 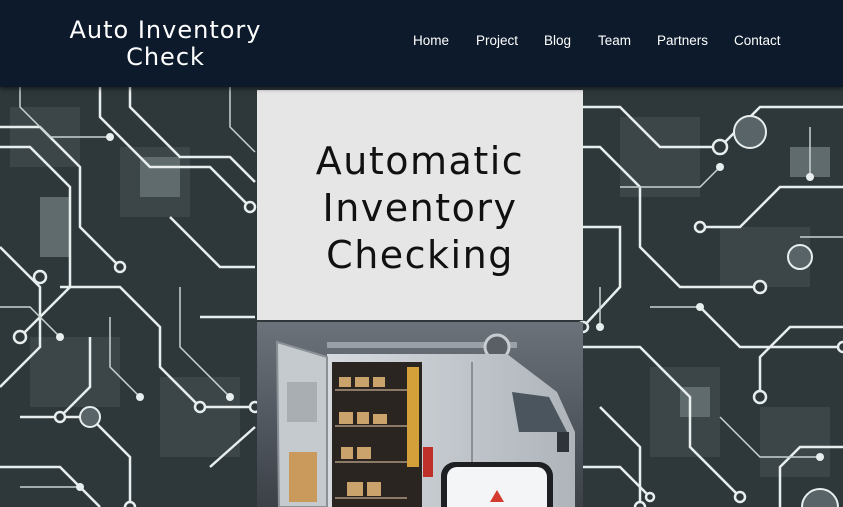 I want to click on site-logo: Auto Inventory Check, so click(x=165, y=44).